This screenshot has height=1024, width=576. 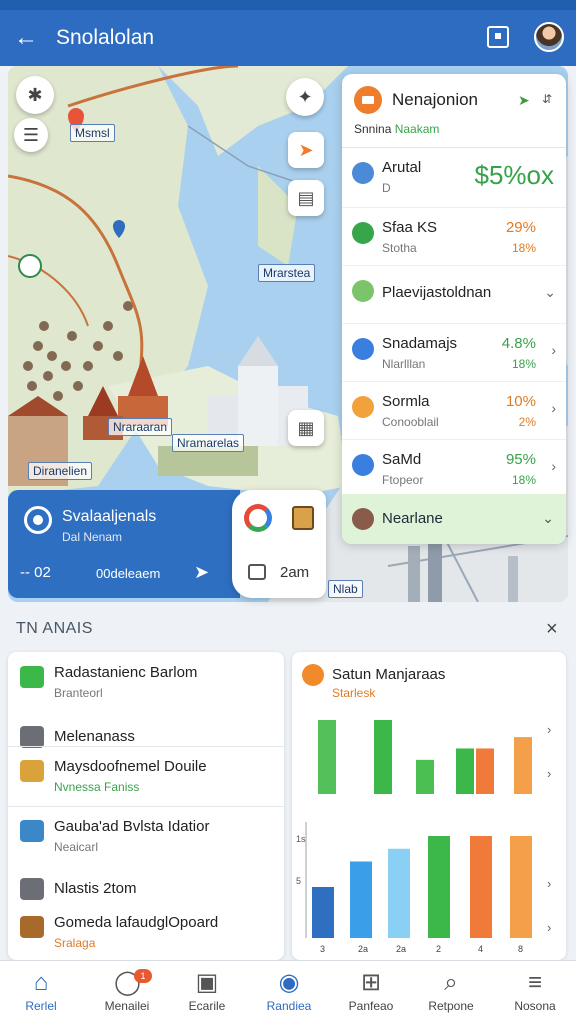 What do you see at coordinates (498, 37) in the screenshot?
I see `clipboard-icon` at bounding box center [498, 37].